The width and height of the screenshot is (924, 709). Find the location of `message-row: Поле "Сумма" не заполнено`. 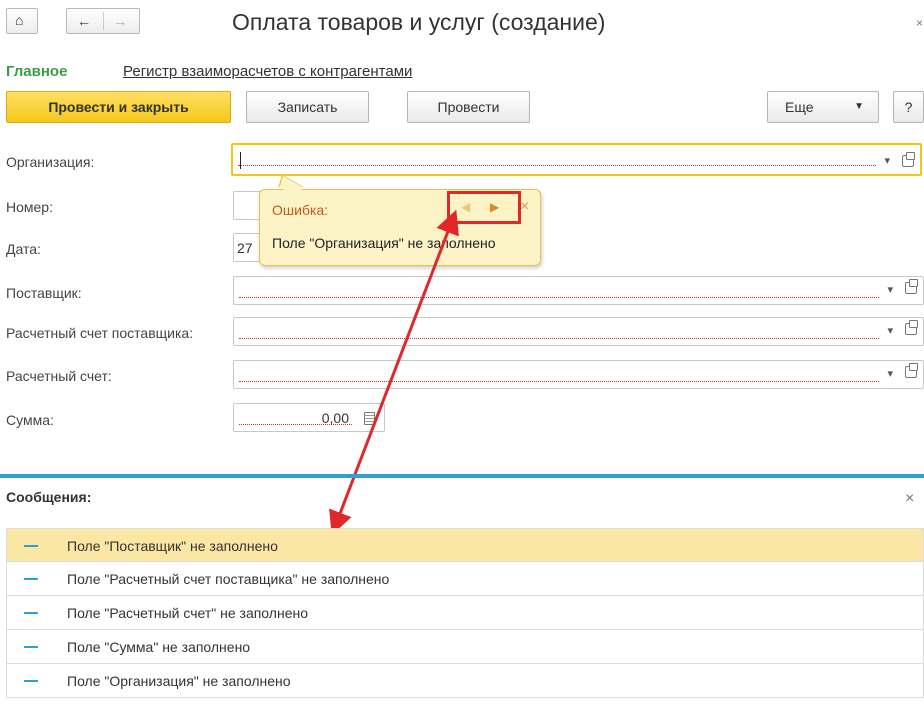

message-row: Поле "Сумма" не заполнено is located at coordinates (465, 647).